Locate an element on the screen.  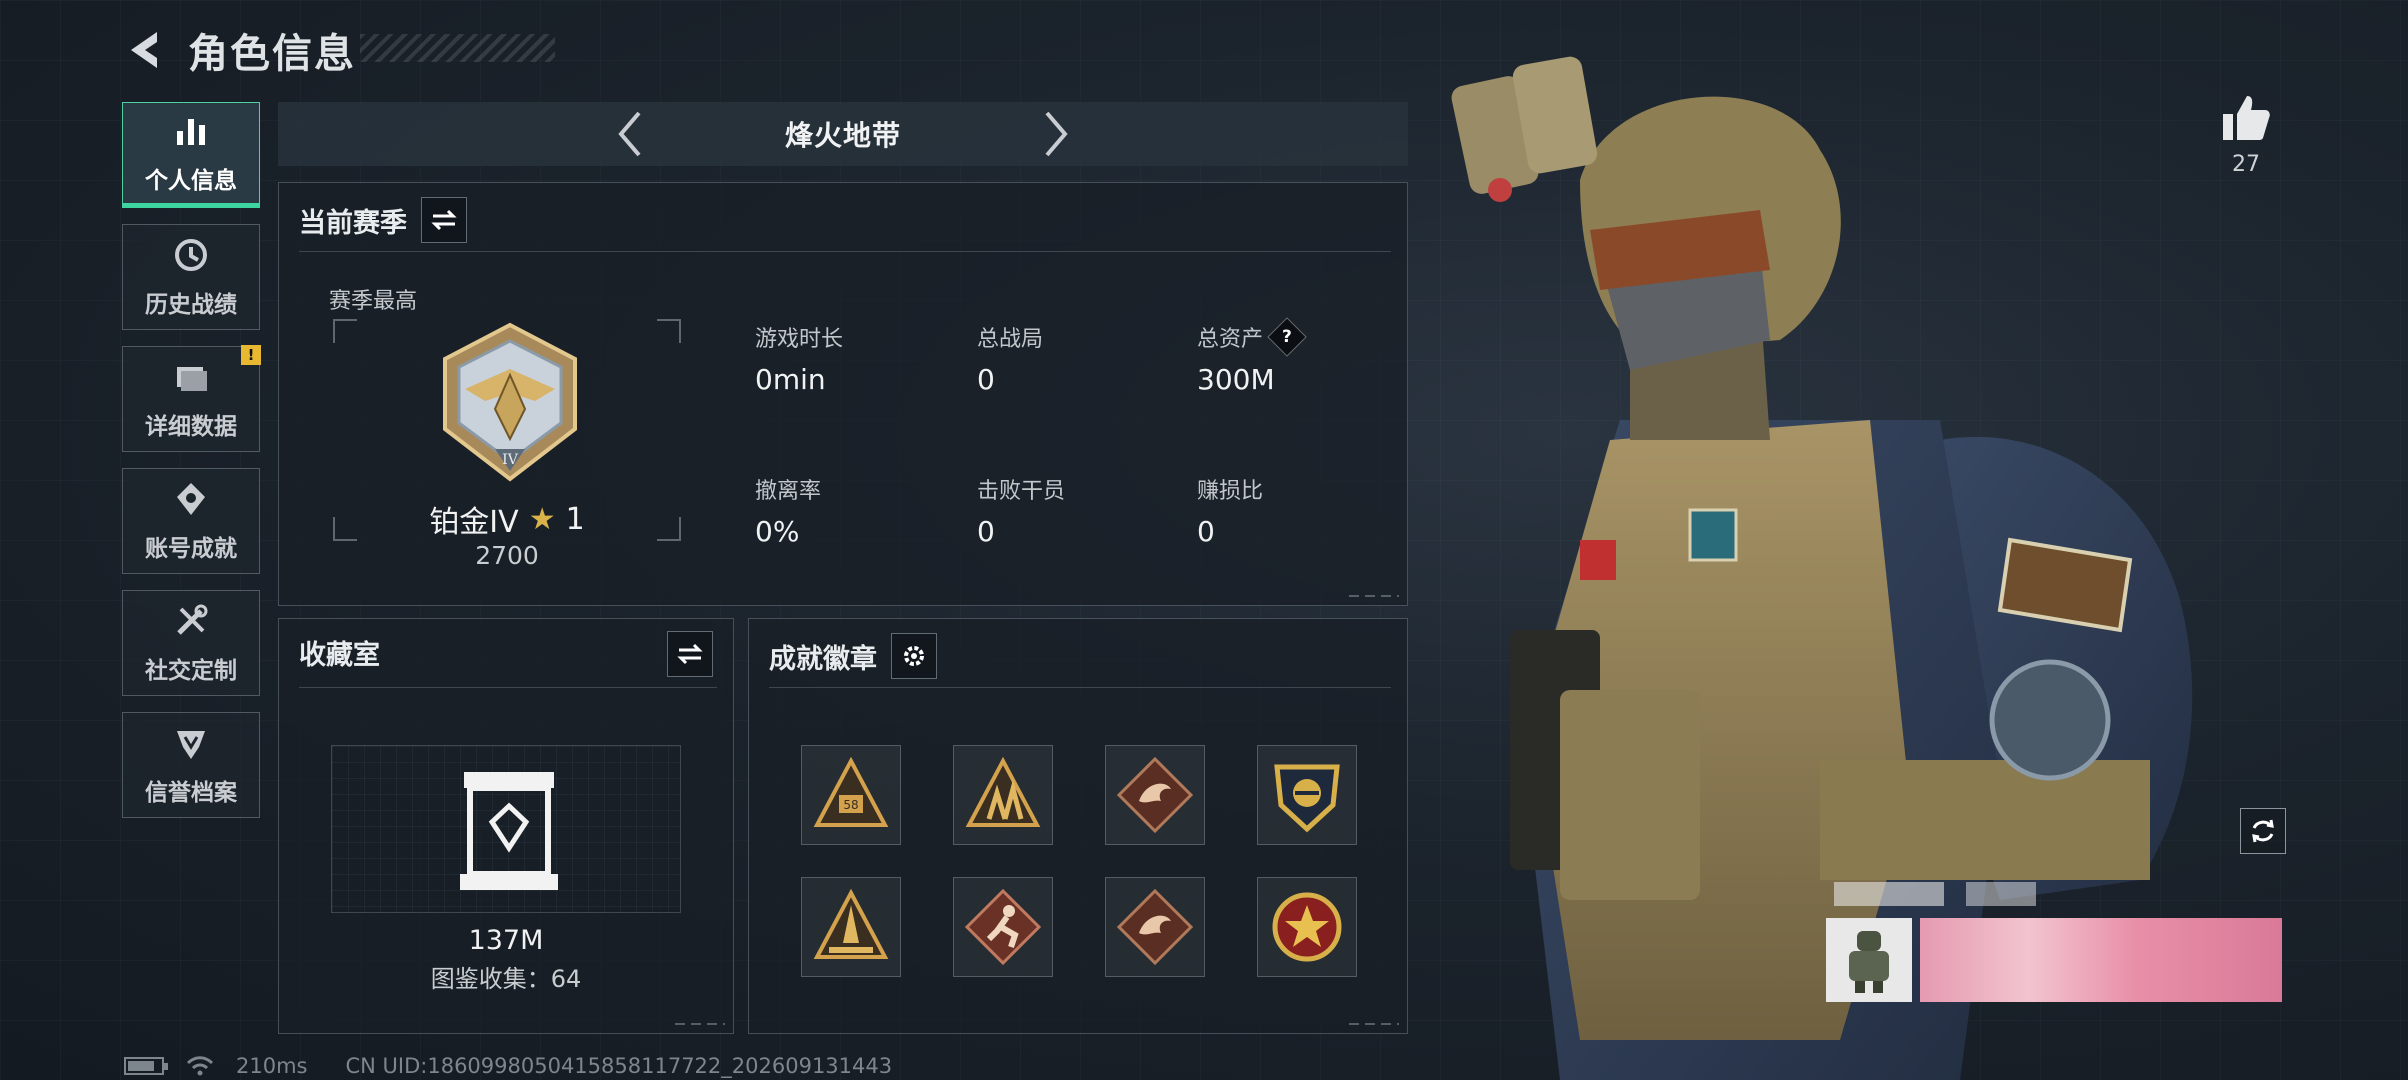
badge-rocket-triangle is located at coordinates (851, 927).